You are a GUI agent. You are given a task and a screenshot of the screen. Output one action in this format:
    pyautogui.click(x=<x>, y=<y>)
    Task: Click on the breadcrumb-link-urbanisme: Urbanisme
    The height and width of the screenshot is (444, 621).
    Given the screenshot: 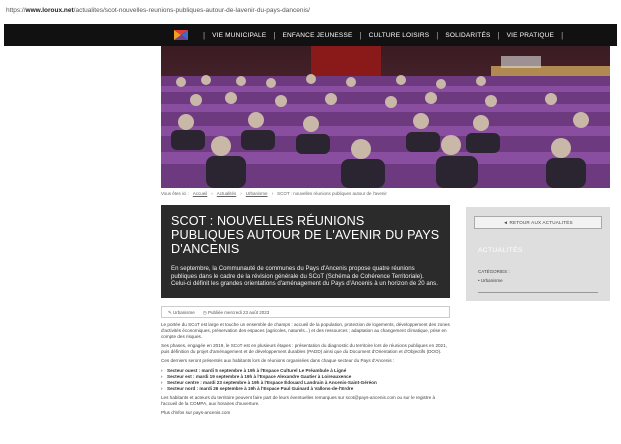 What is the action you would take?
    pyautogui.click(x=257, y=193)
    